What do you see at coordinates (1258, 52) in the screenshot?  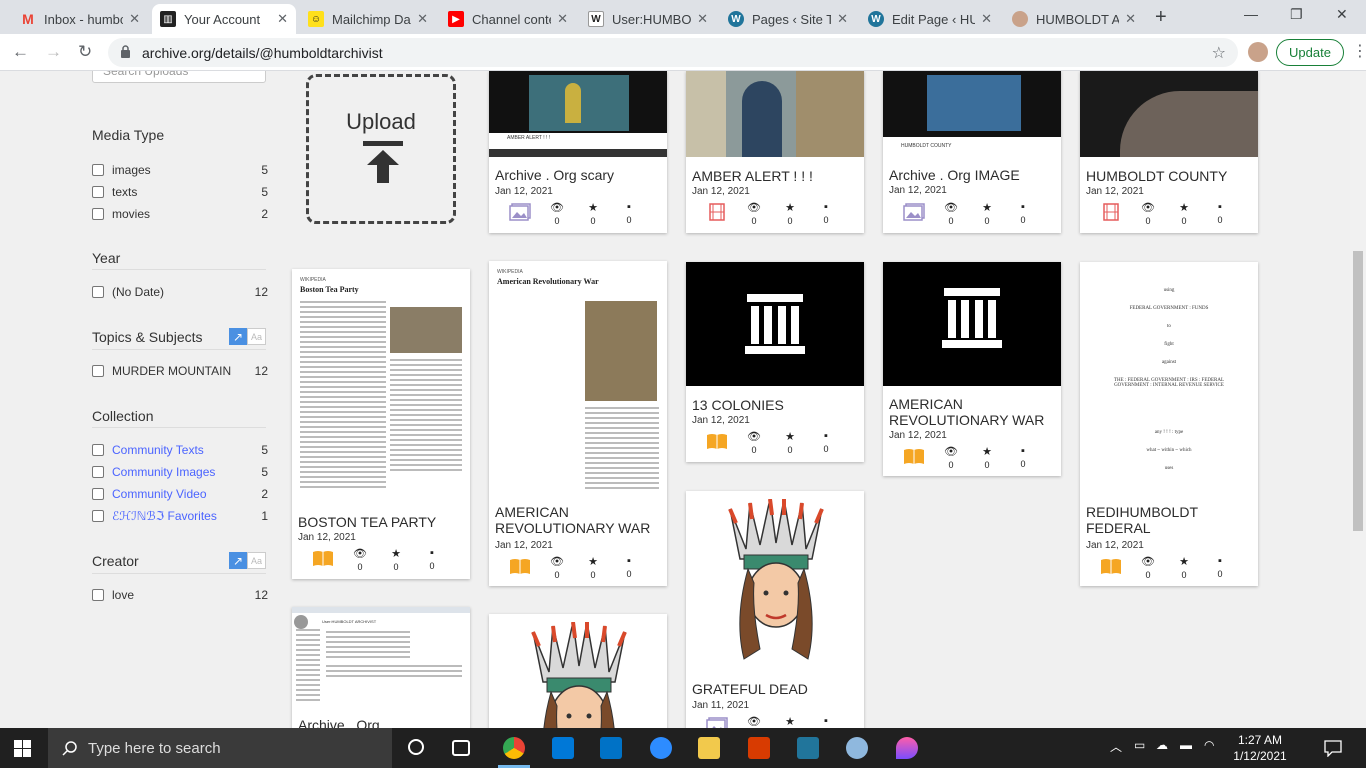 I see `profile-avatar` at bounding box center [1258, 52].